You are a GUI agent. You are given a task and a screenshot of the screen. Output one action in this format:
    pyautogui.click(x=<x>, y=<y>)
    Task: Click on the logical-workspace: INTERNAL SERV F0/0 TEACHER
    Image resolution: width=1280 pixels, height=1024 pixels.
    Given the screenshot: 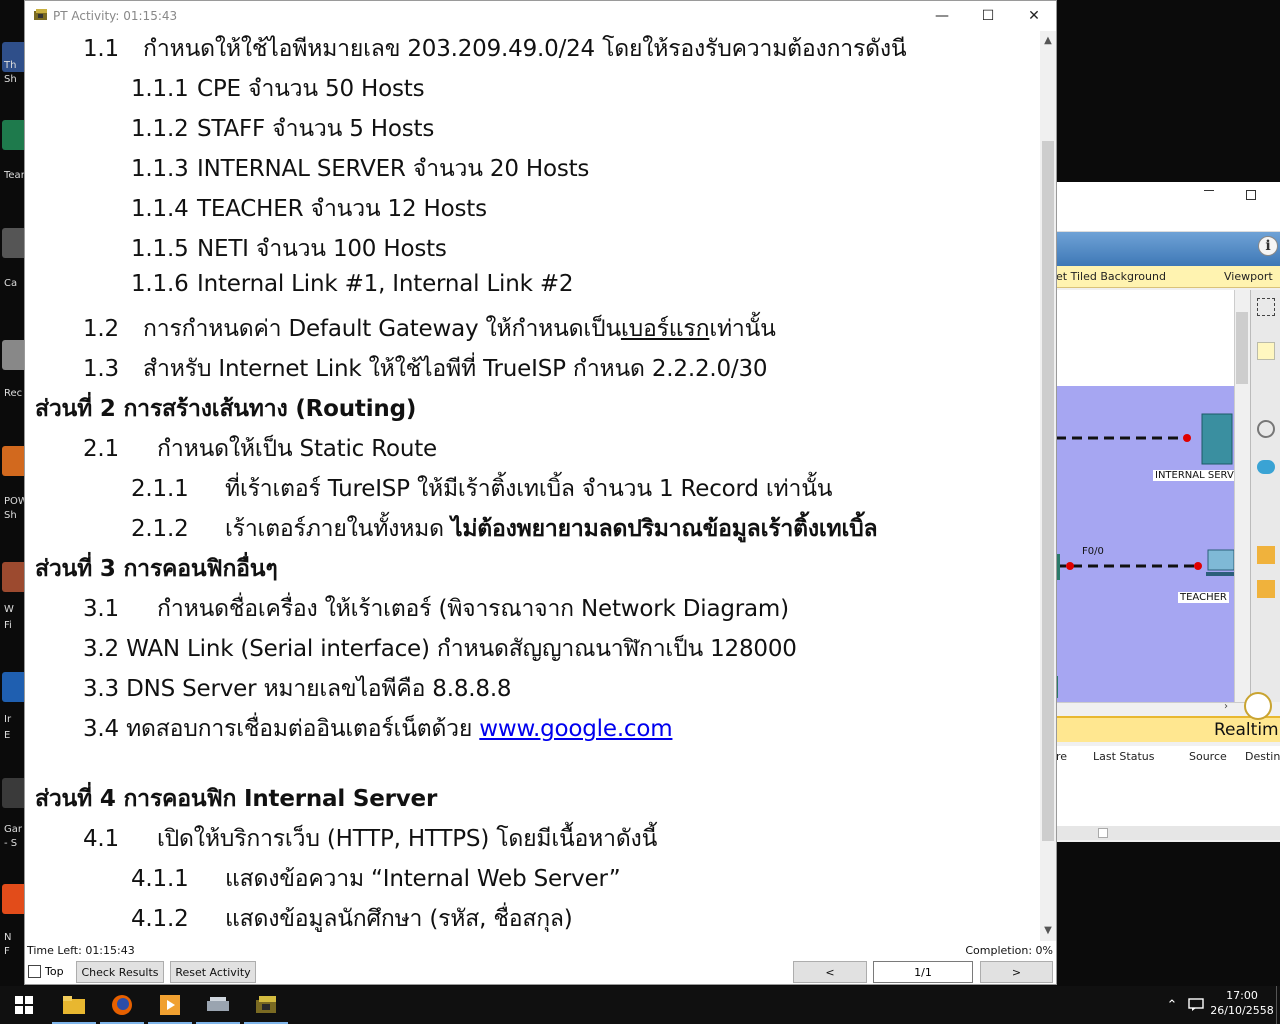 What is the action you would take?
    pyautogui.click(x=1145, y=544)
    